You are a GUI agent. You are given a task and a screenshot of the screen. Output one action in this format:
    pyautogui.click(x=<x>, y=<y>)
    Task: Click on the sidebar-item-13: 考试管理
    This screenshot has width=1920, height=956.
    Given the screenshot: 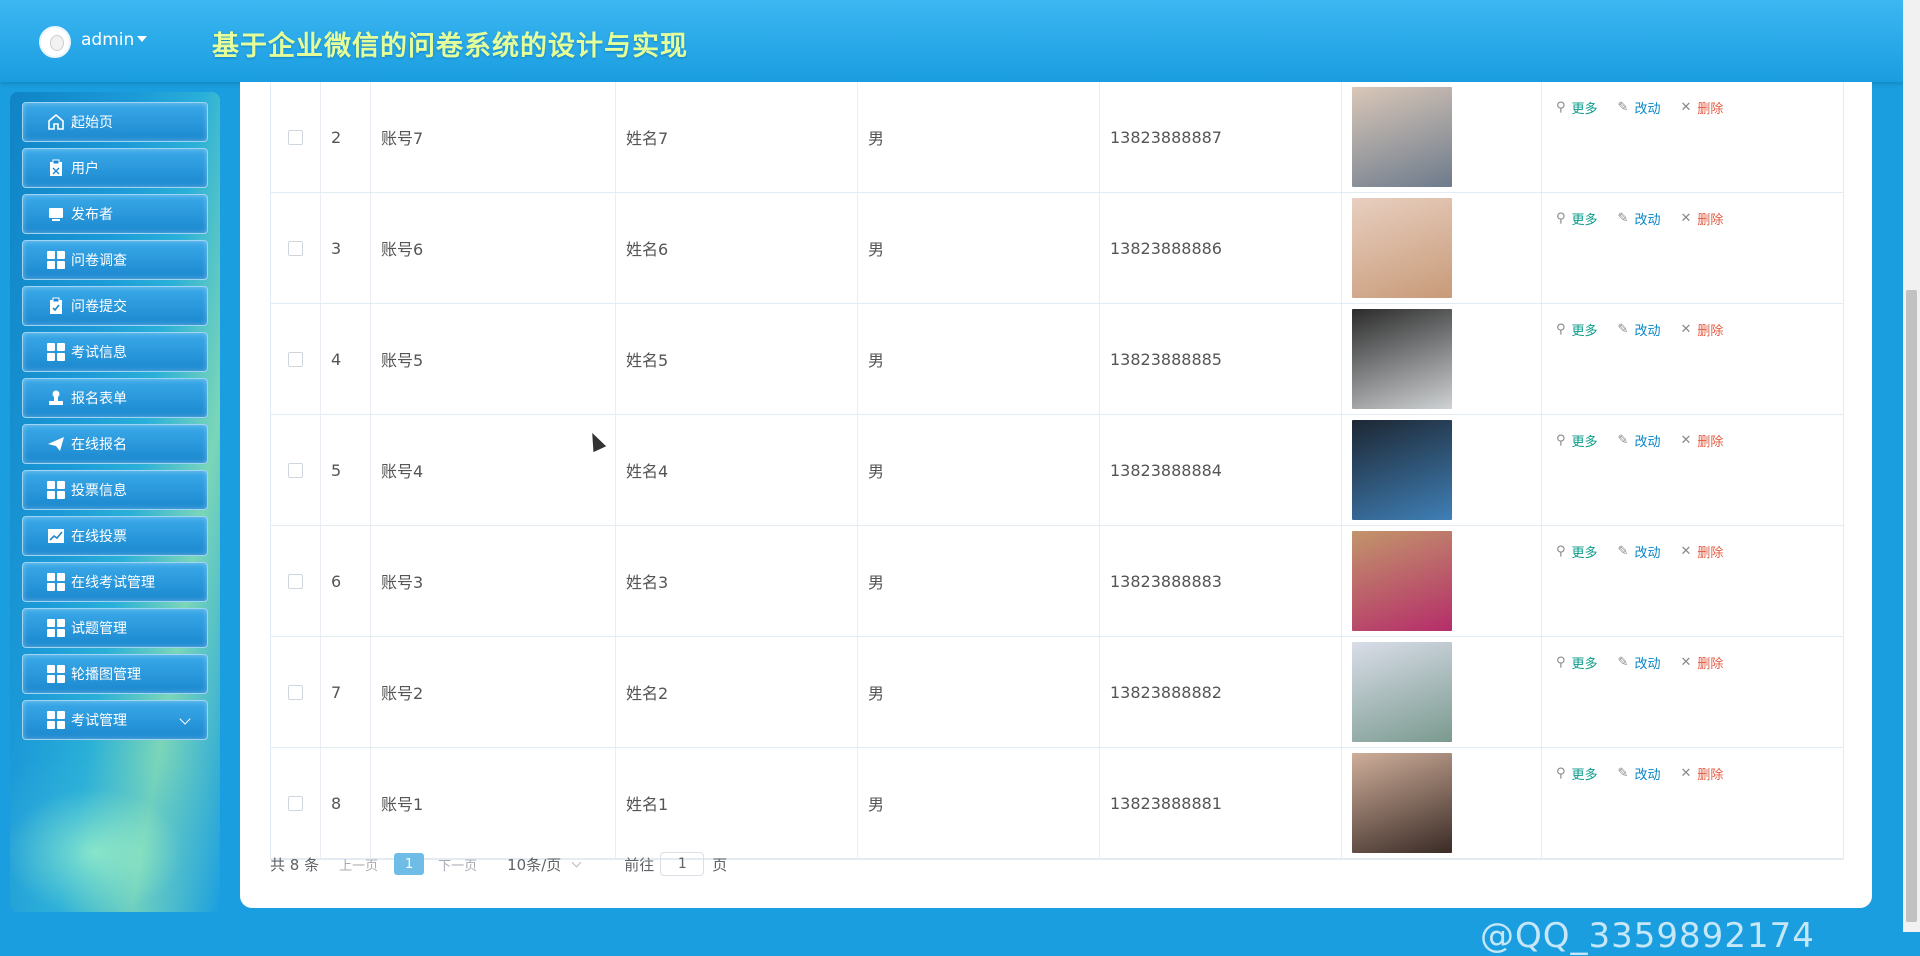 What is the action you would take?
    pyautogui.click(x=115, y=720)
    